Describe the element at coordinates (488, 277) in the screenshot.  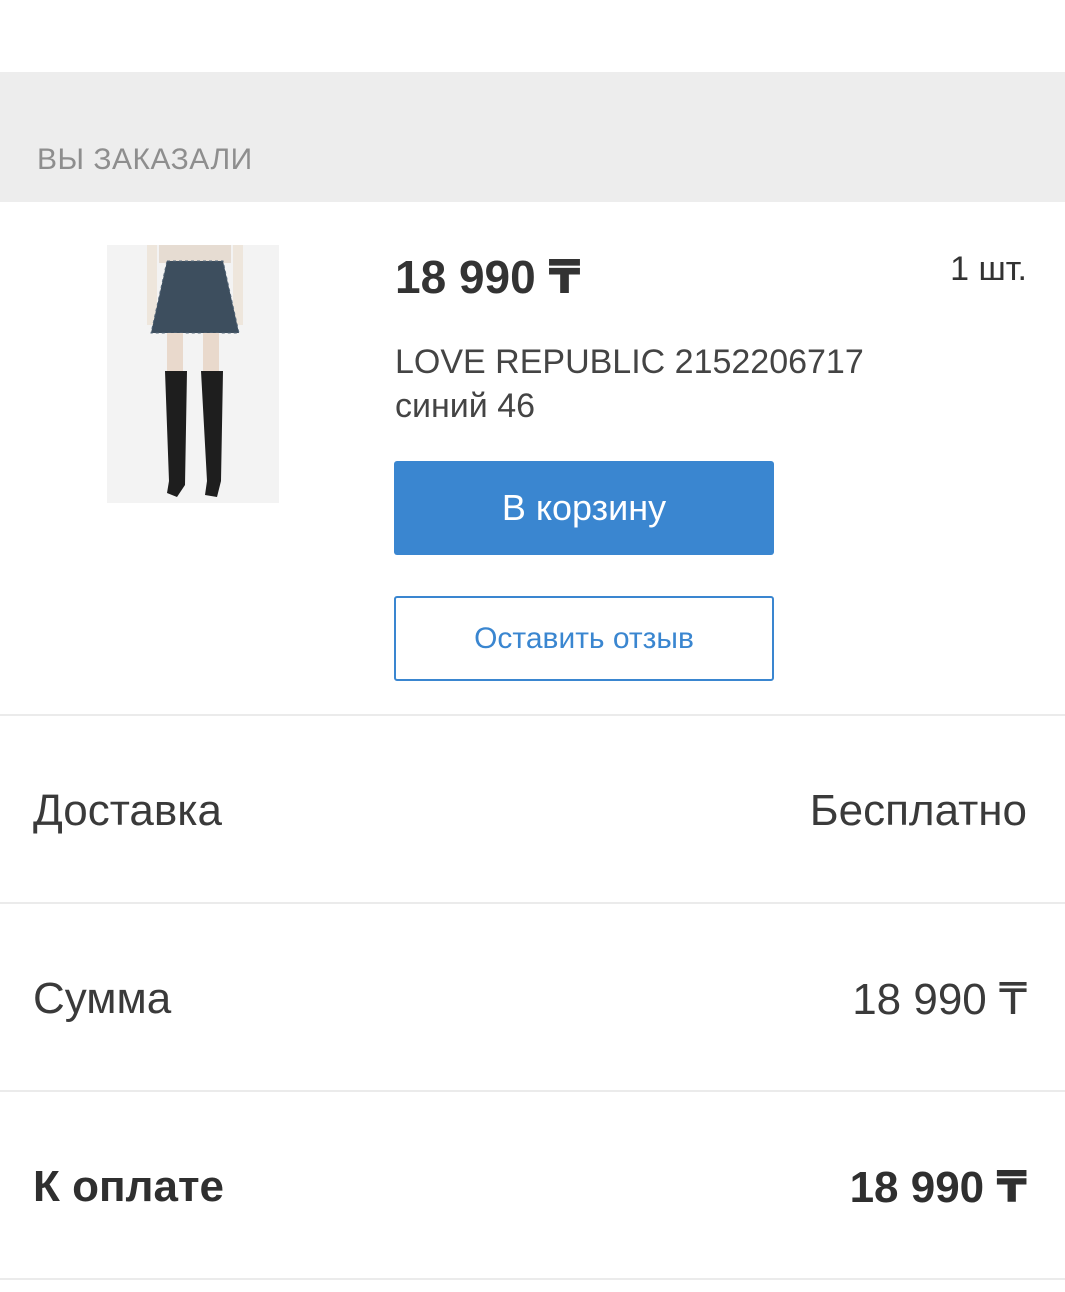
I see `product-price: 18 990 ₸` at that location.